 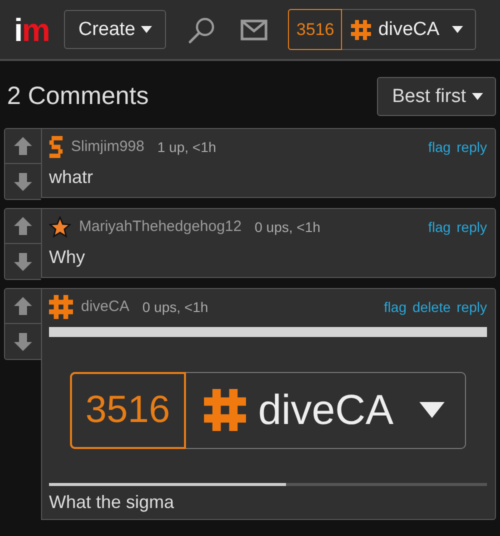 What do you see at coordinates (78, 96) in the screenshot?
I see `comments-title: 2 Comments` at bounding box center [78, 96].